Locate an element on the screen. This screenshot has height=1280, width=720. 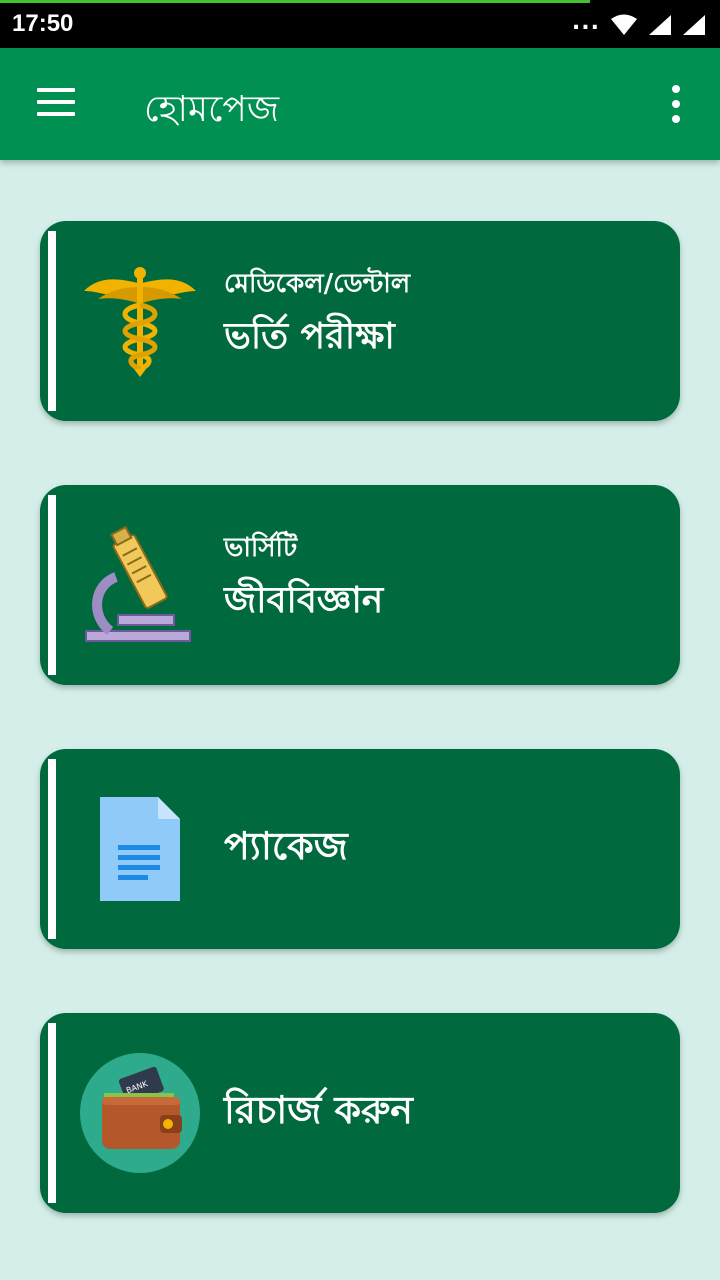
hamburger-menu-icon is located at coordinates (56, 102).